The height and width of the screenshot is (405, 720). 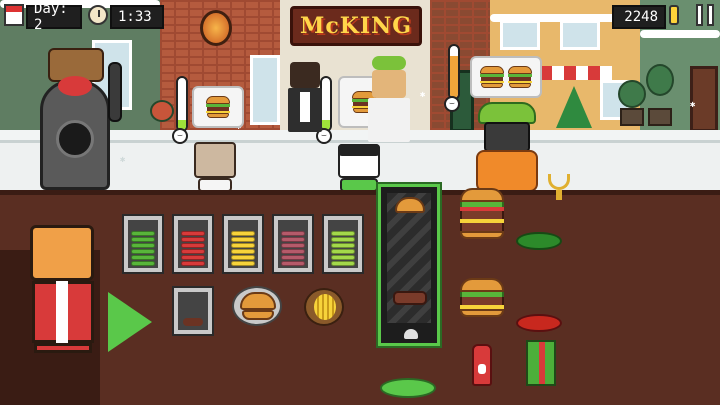 I want to click on restaurant-sign-text: McKING, so click(x=356, y=26).